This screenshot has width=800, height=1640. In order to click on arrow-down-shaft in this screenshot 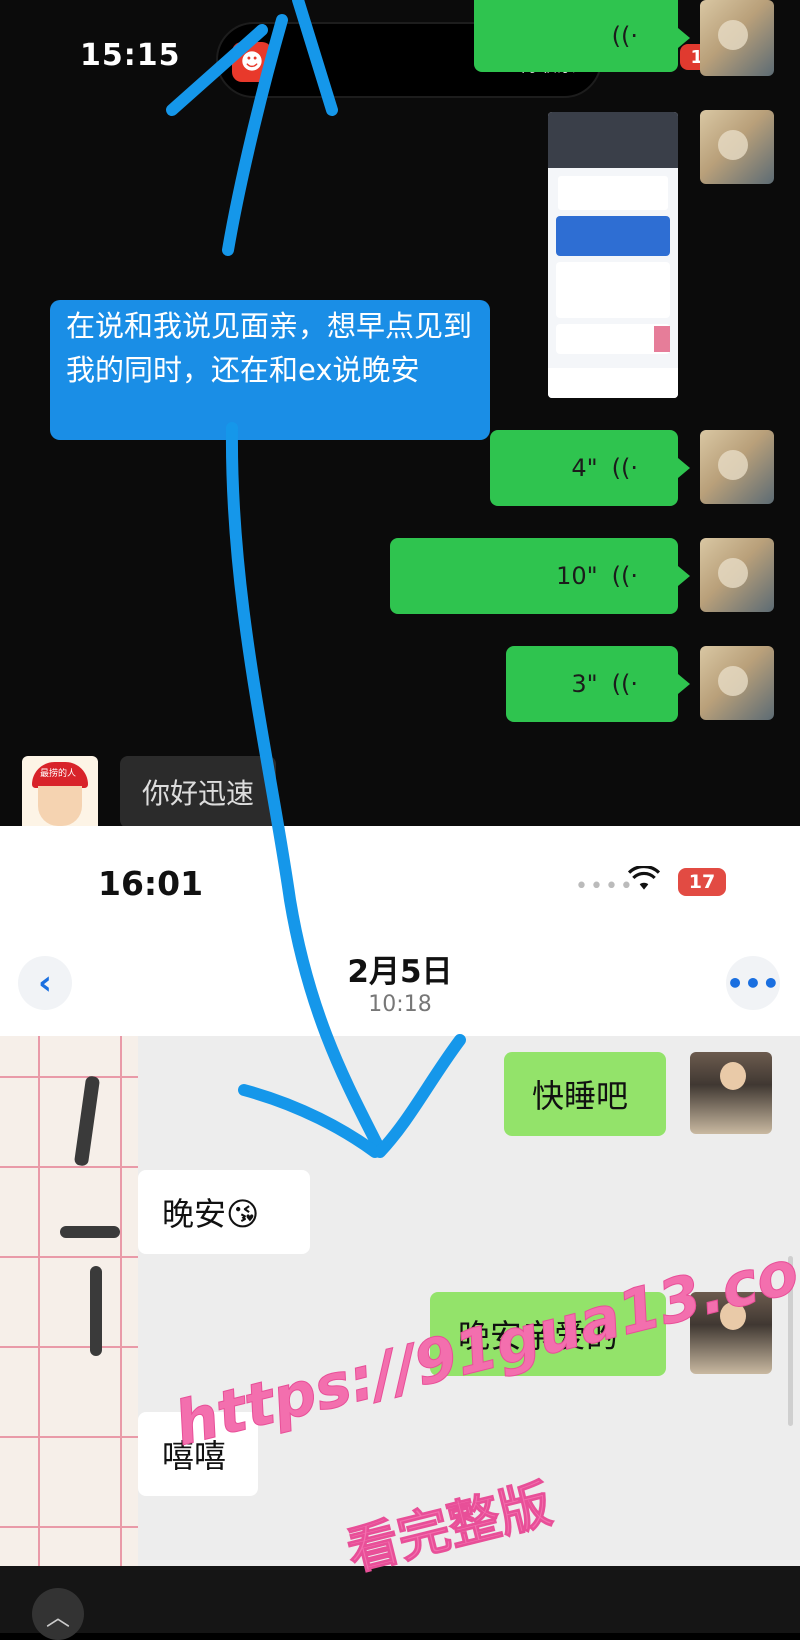, I will do `click(305, 789)`.